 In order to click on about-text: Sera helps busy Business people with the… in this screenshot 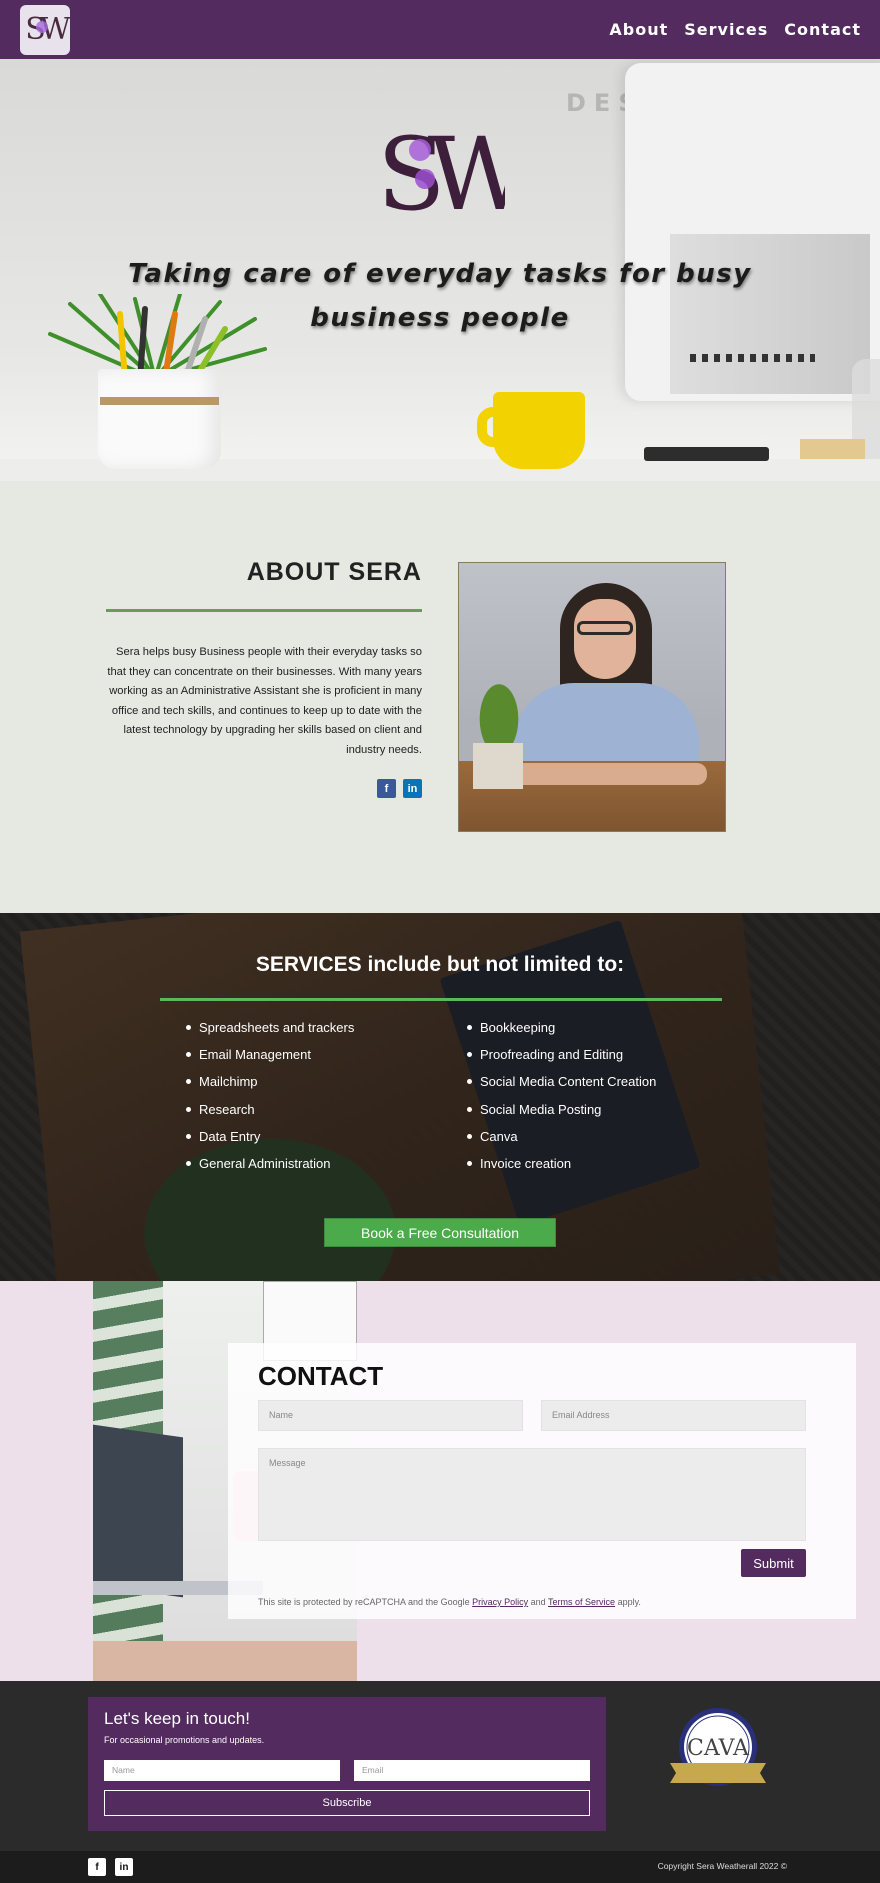, I will do `click(264, 701)`.